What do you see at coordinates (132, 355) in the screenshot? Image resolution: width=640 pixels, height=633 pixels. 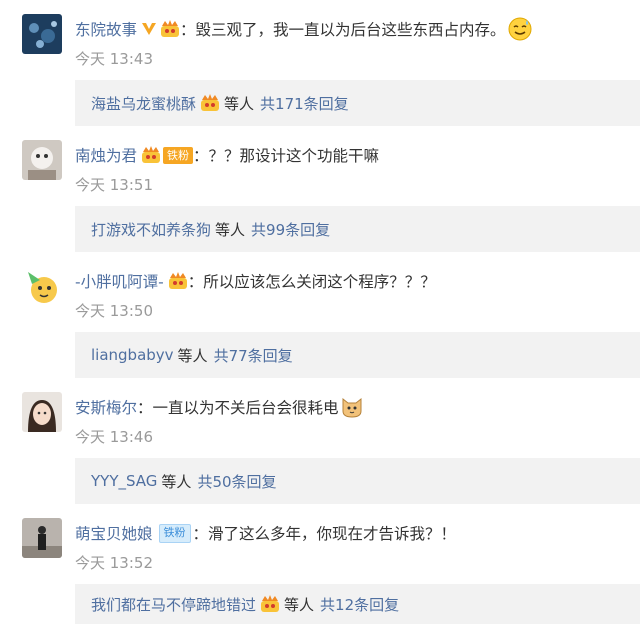 I see `reply-username: liangbabyv` at bounding box center [132, 355].